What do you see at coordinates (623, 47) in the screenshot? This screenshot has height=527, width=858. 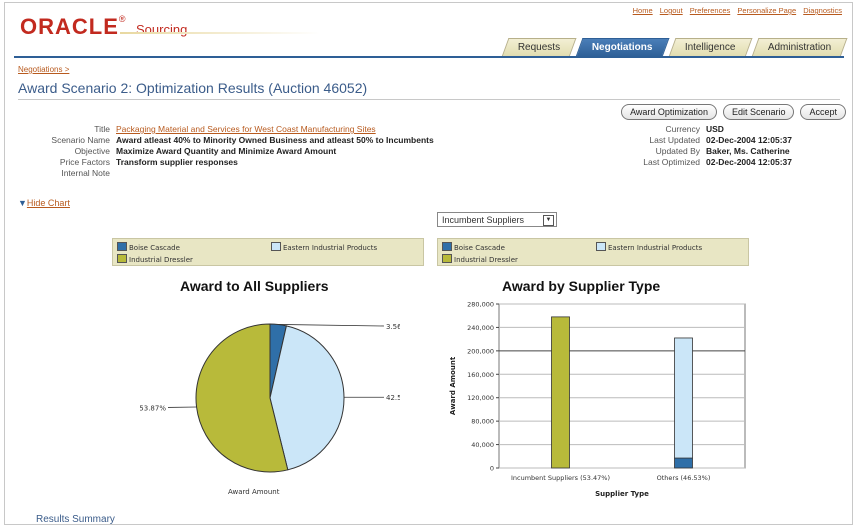 I see `tab-negotiations: Negotiations` at bounding box center [623, 47].